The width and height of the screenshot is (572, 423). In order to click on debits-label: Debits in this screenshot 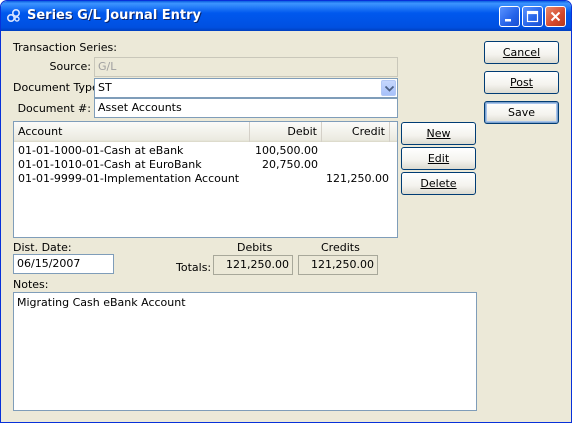, I will do `click(255, 247)`.